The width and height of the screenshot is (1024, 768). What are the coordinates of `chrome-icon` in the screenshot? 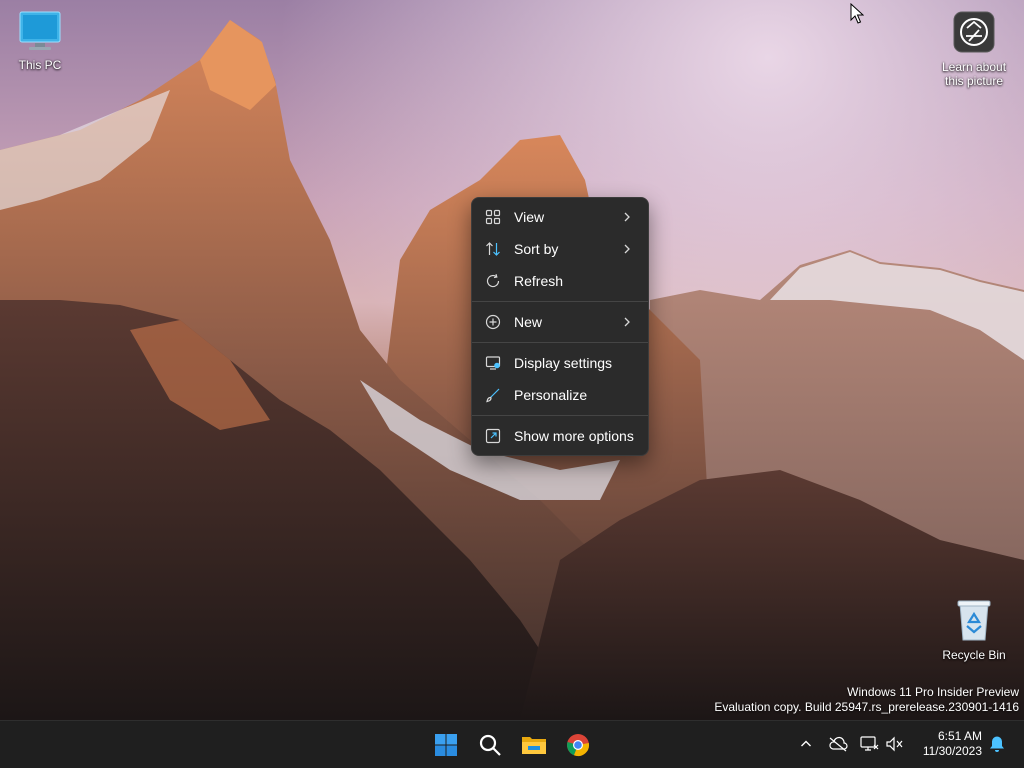 It's located at (578, 745).